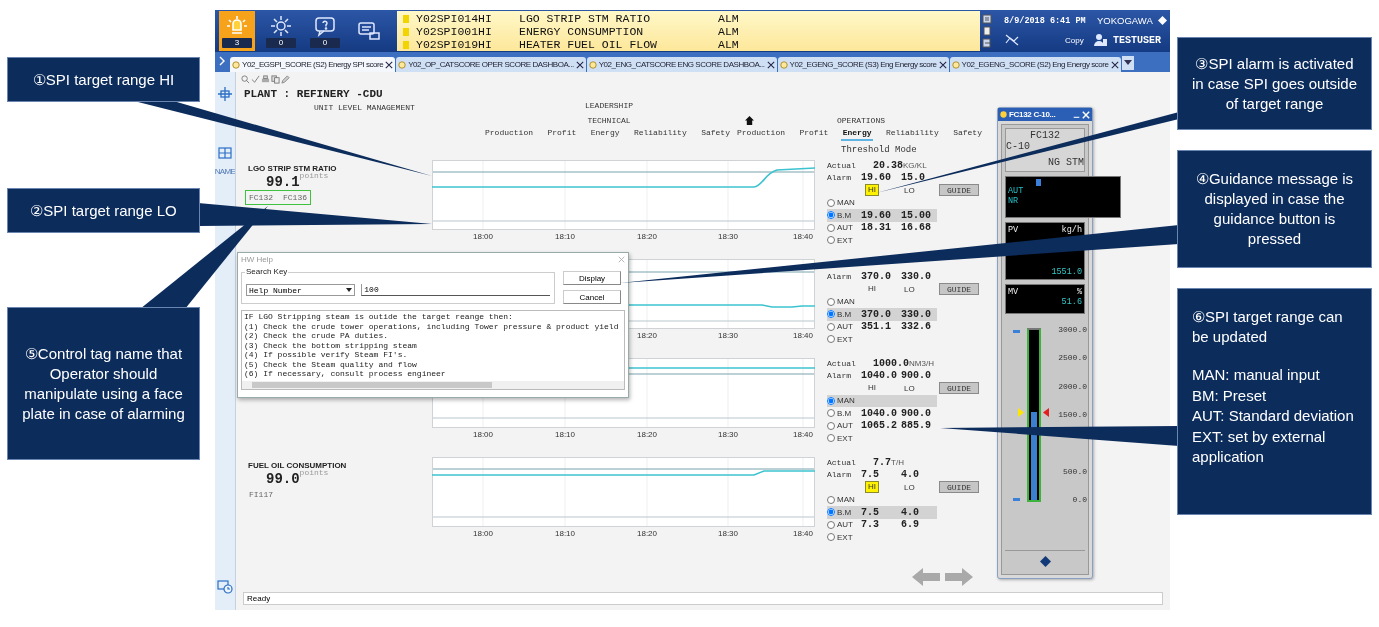  Describe the element at coordinates (1066, 272) in the screenshot. I see `pv-value: 1551.0` at that location.